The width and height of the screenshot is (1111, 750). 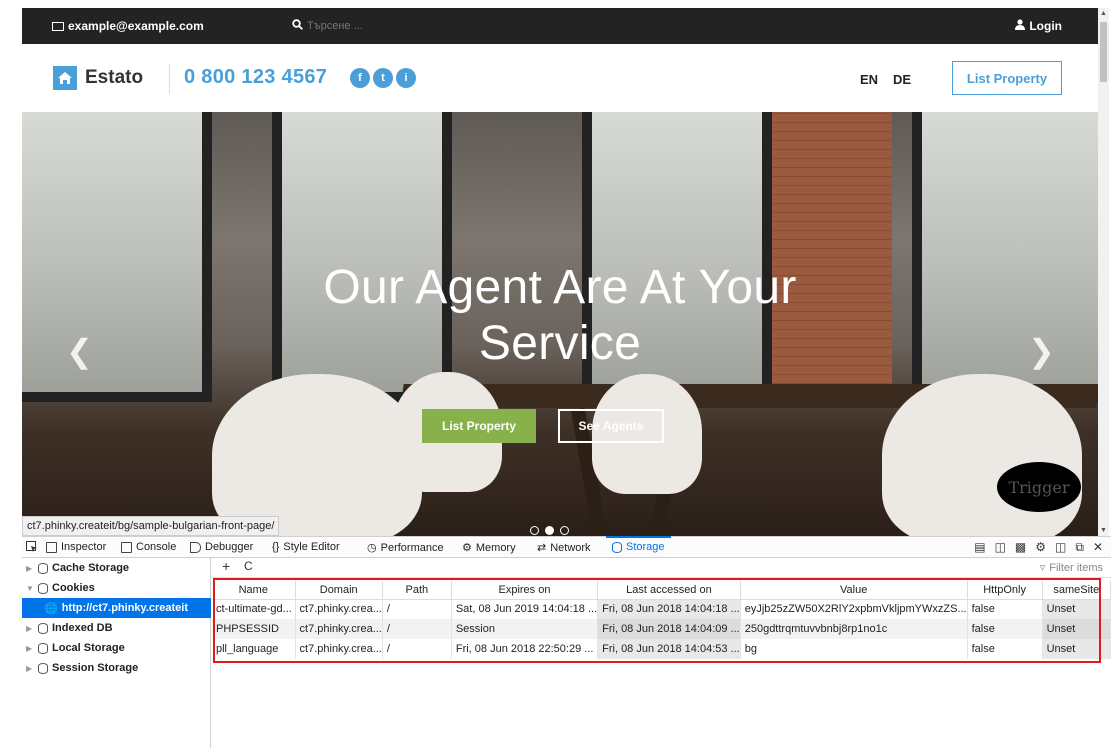 What do you see at coordinates (255, 77) in the screenshot?
I see `phone-number: 0 800 123 4567` at bounding box center [255, 77].